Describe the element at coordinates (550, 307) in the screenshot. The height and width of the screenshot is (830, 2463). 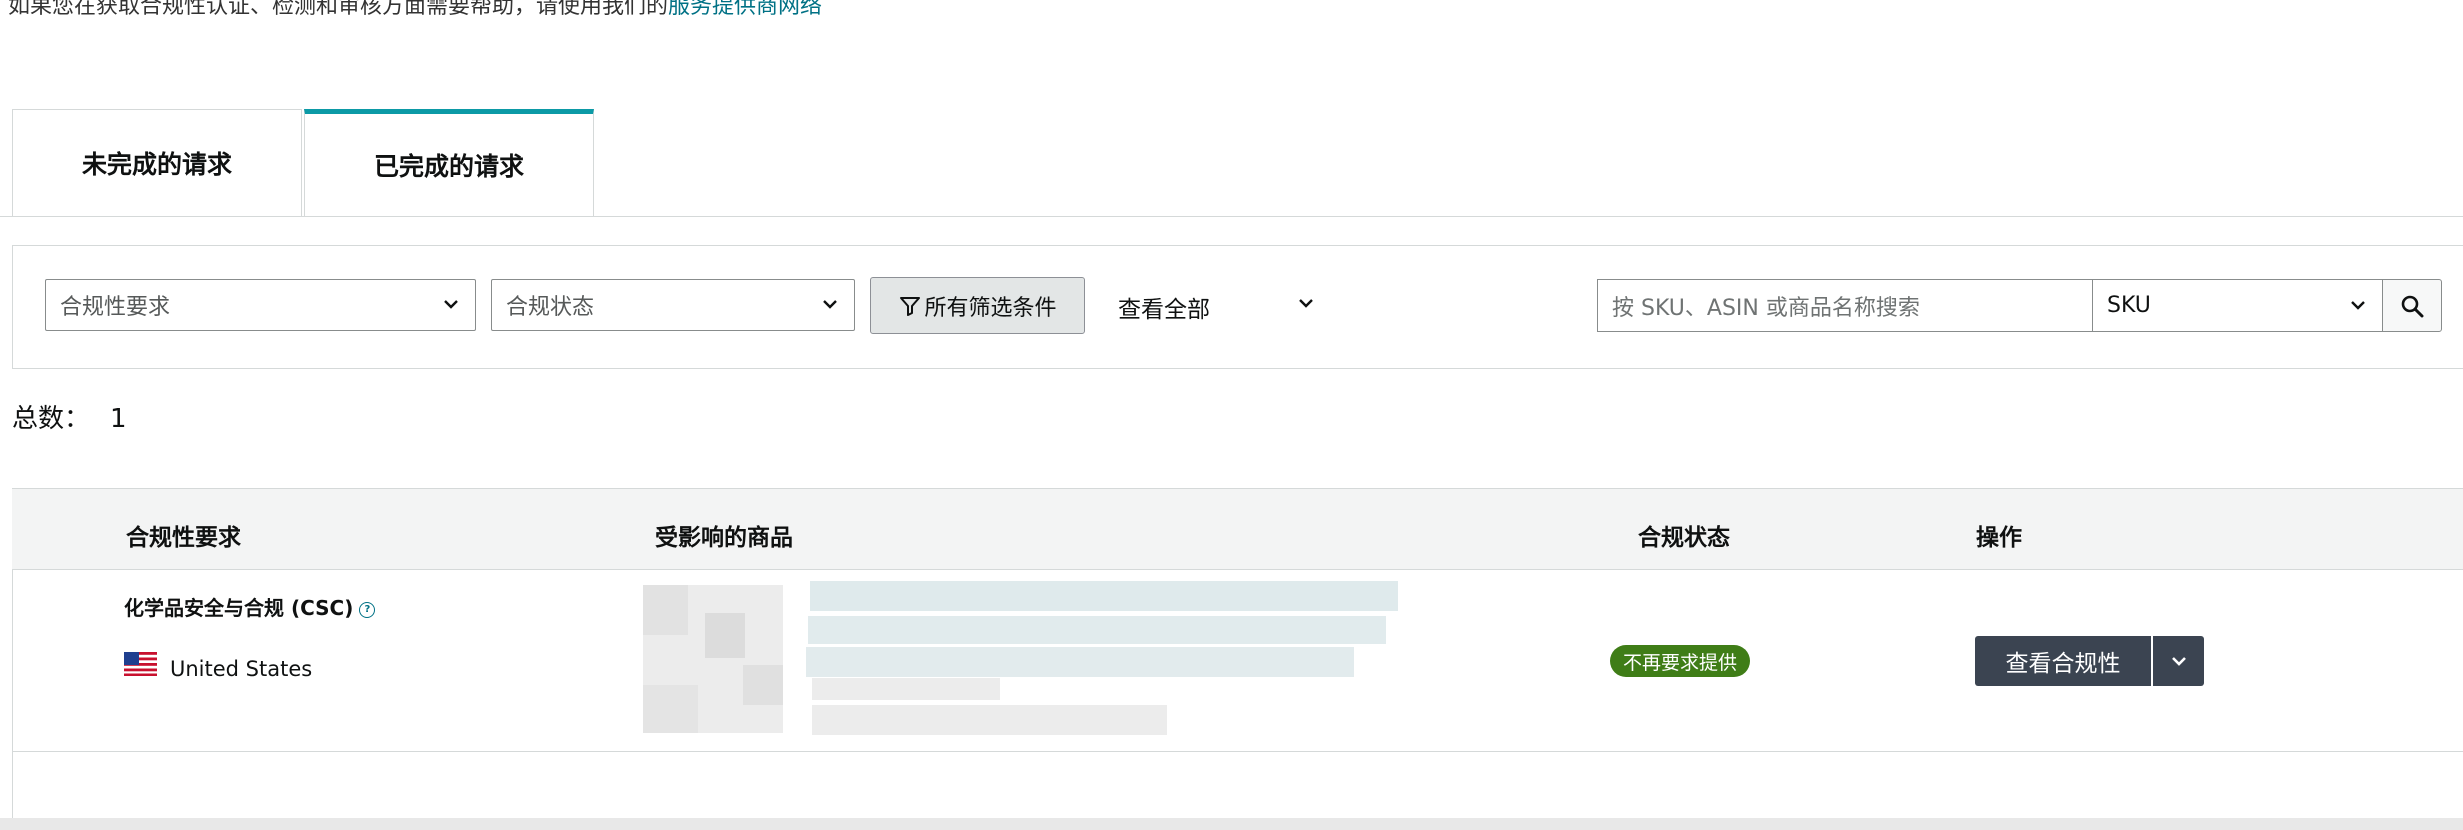
I see `status-select-label: 合规状态` at that location.